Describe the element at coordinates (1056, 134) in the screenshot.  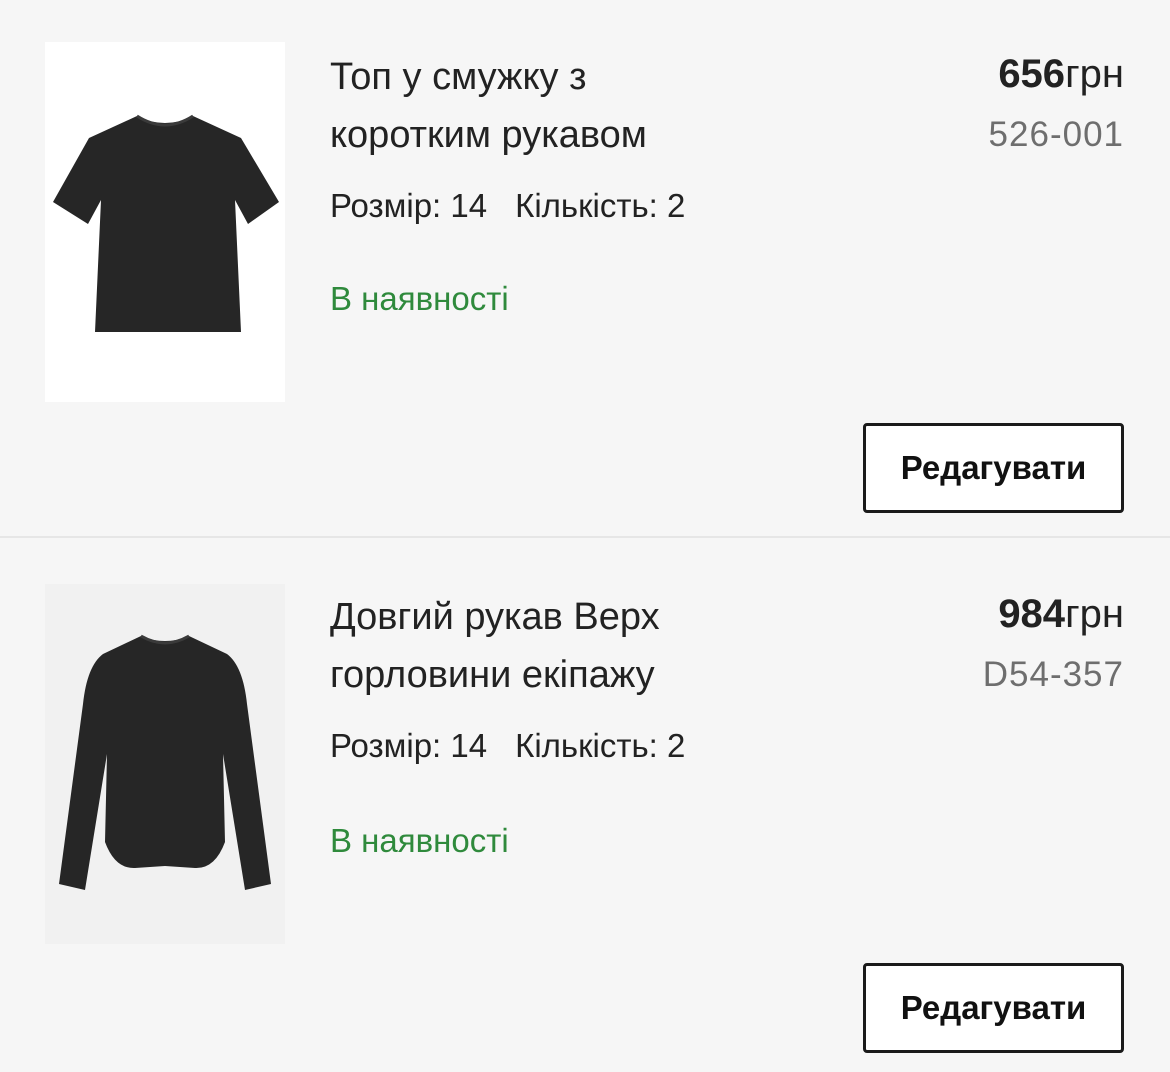
I see `product-code: 526-001` at that location.